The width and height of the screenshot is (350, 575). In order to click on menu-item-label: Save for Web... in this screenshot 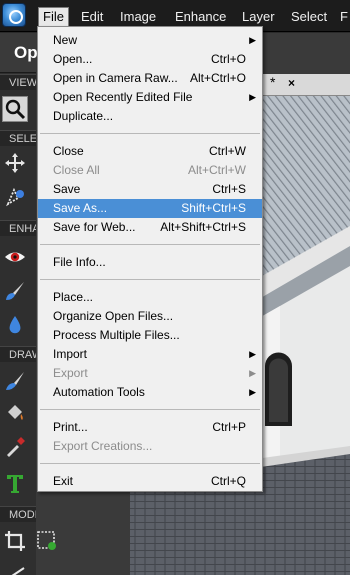, I will do `click(94, 227)`.